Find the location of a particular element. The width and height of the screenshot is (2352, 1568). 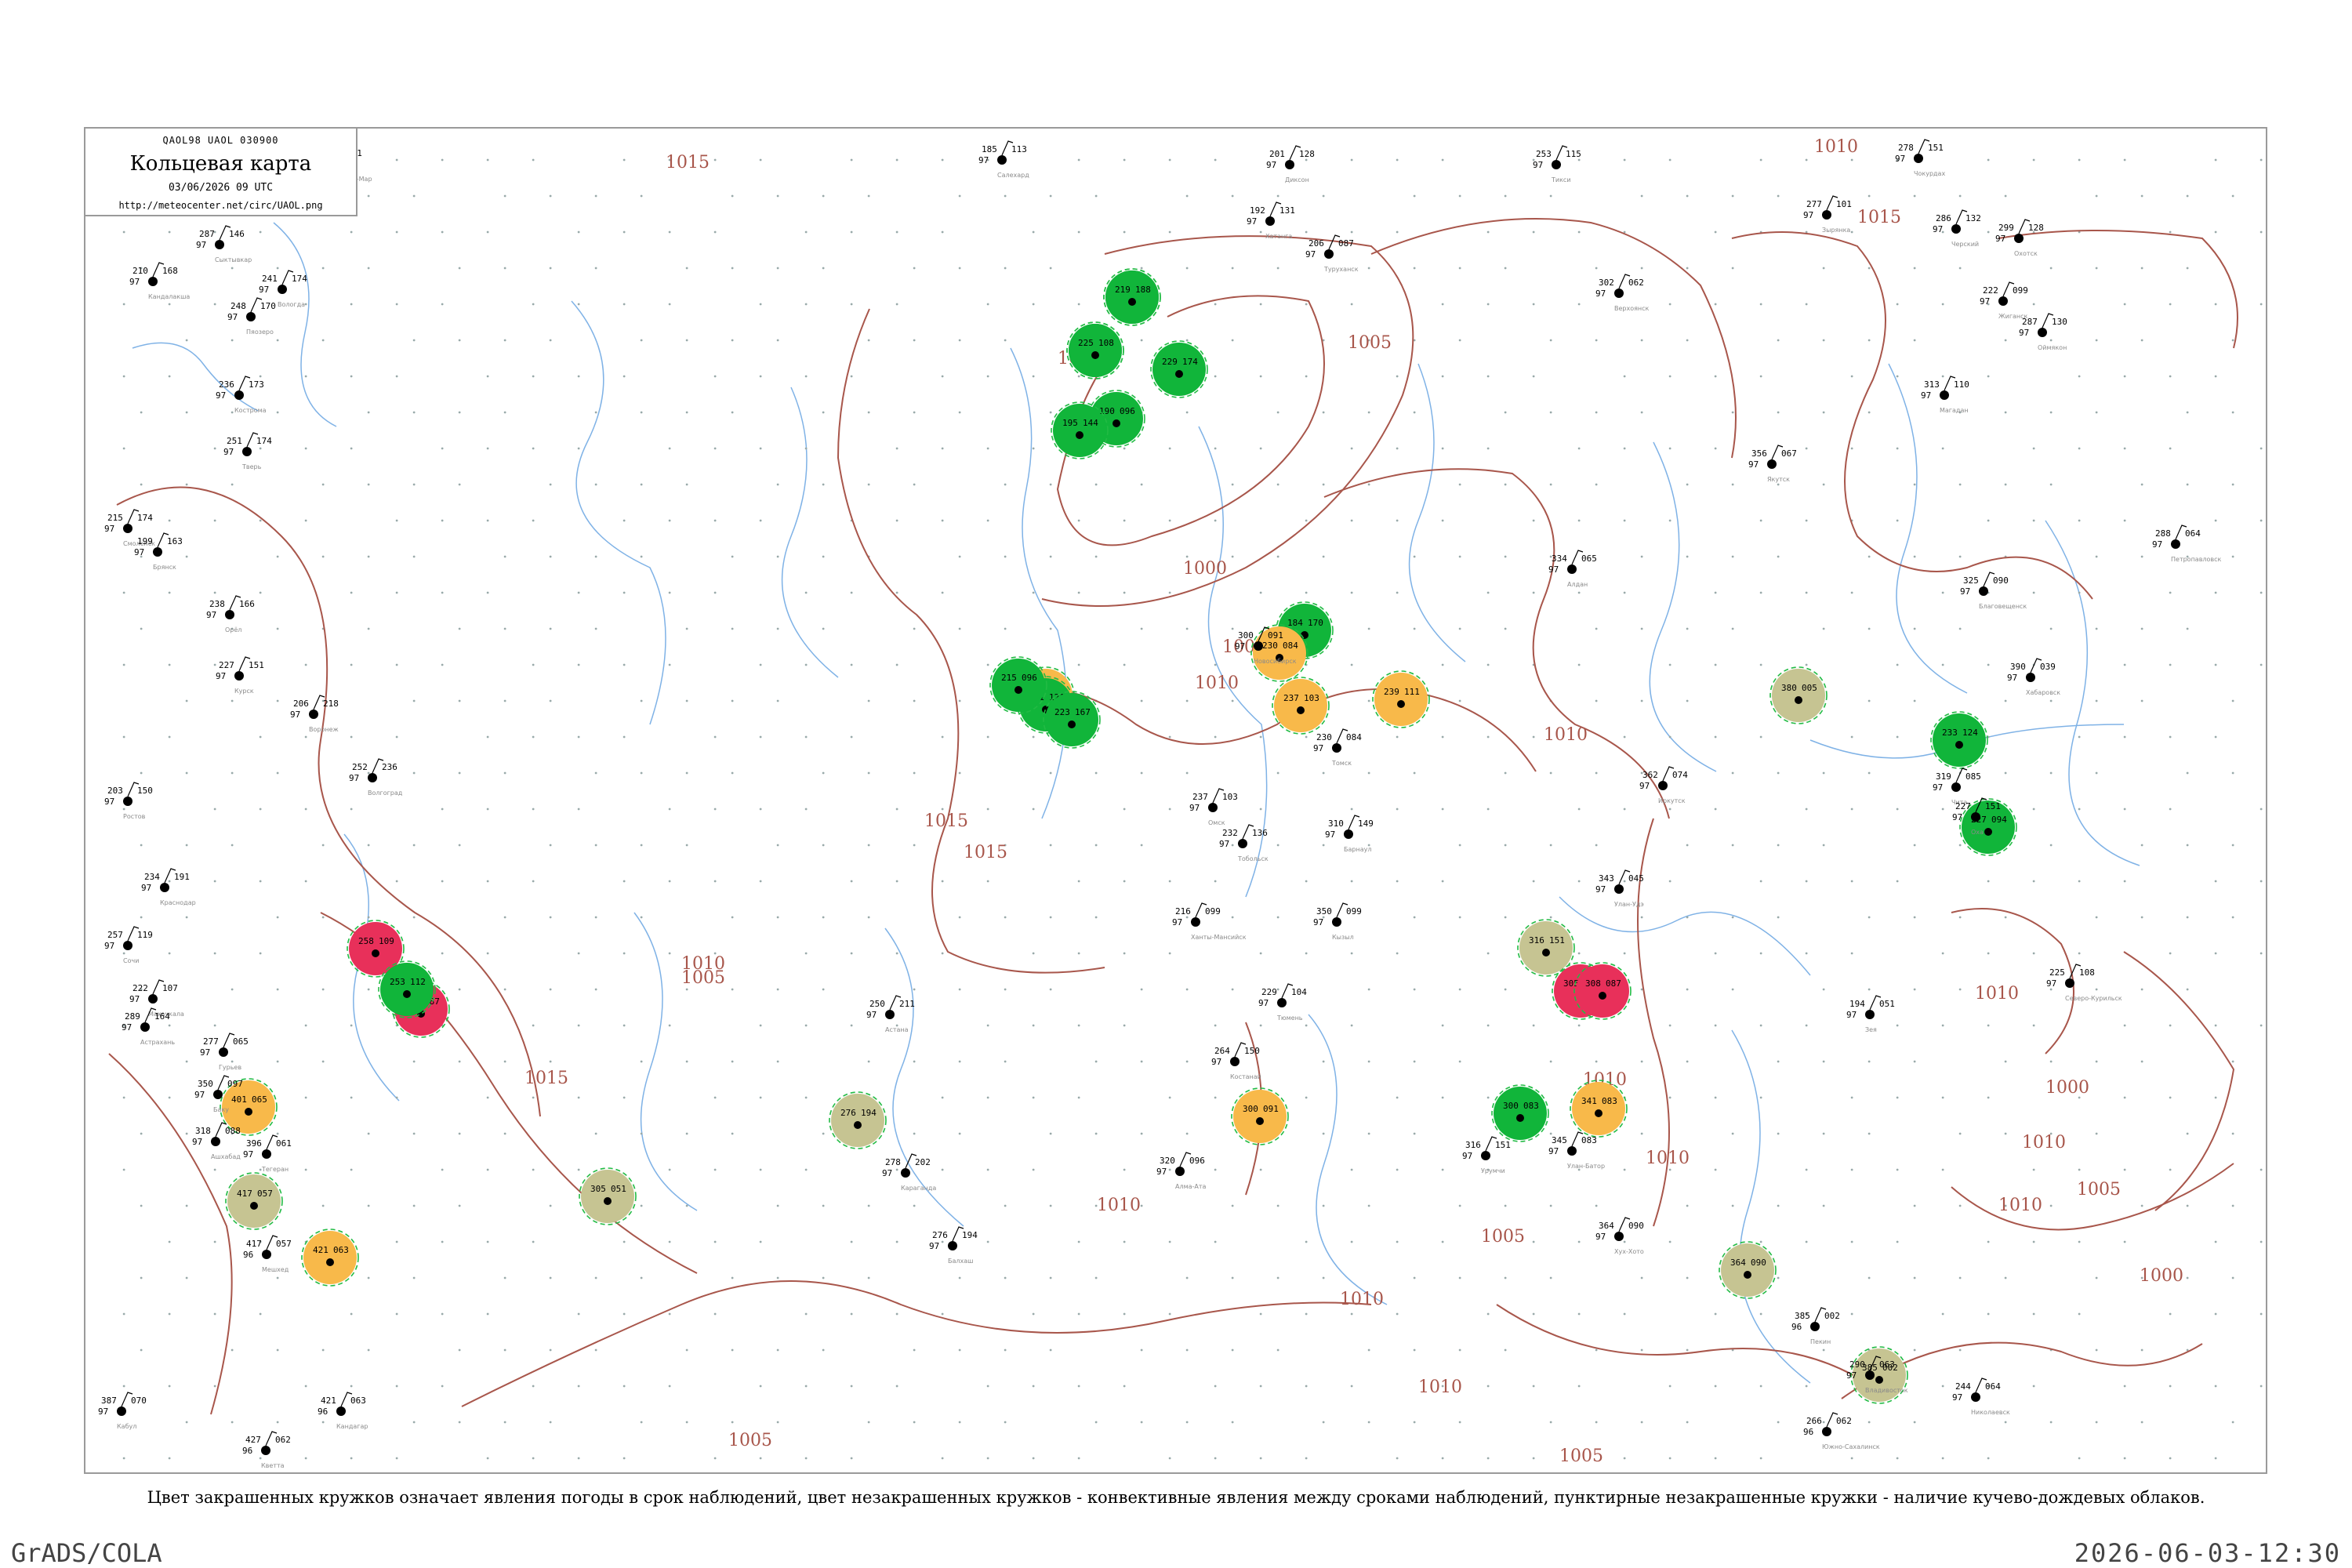

station-tendency: 211 is located at coordinates (907, 1004).